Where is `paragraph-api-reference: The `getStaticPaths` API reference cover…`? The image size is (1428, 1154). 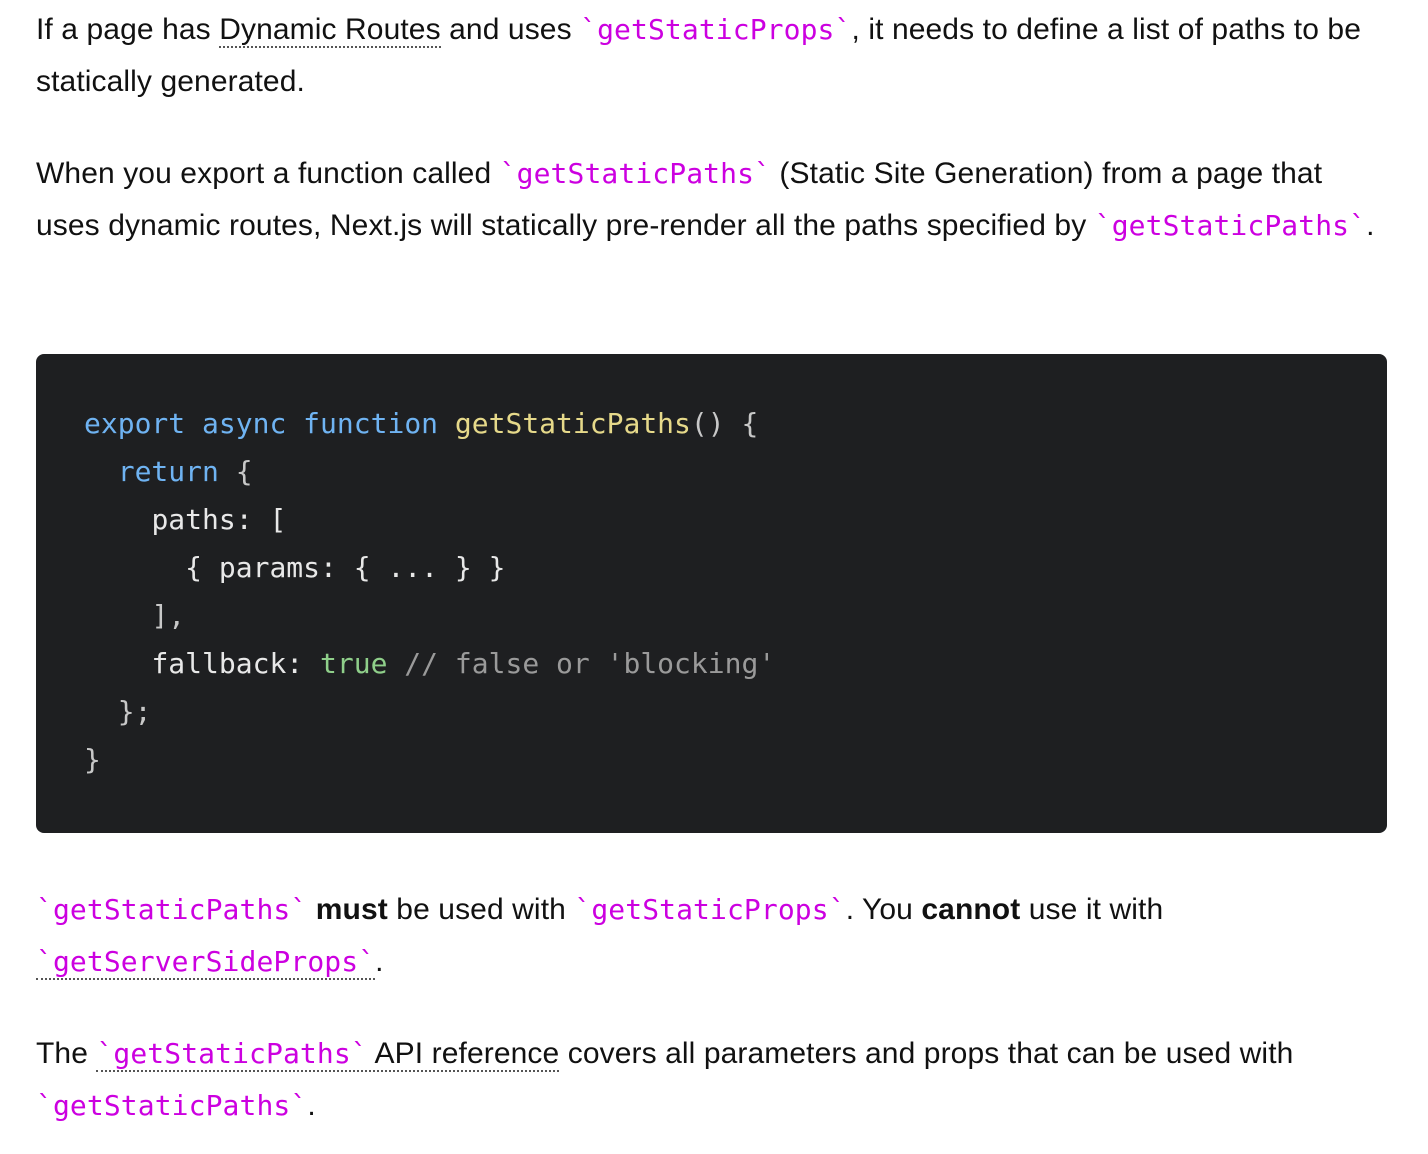
paragraph-api-reference: The `getStaticPaths` API reference cover… is located at coordinates (714, 1080).